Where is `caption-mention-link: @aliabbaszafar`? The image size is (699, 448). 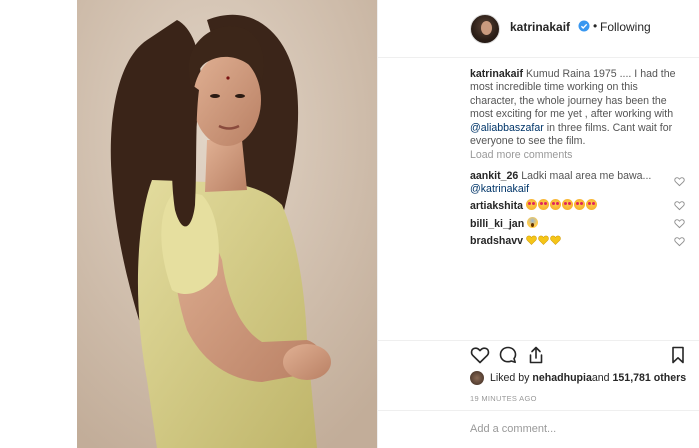 caption-mention-link: @aliabbaszafar is located at coordinates (507, 128).